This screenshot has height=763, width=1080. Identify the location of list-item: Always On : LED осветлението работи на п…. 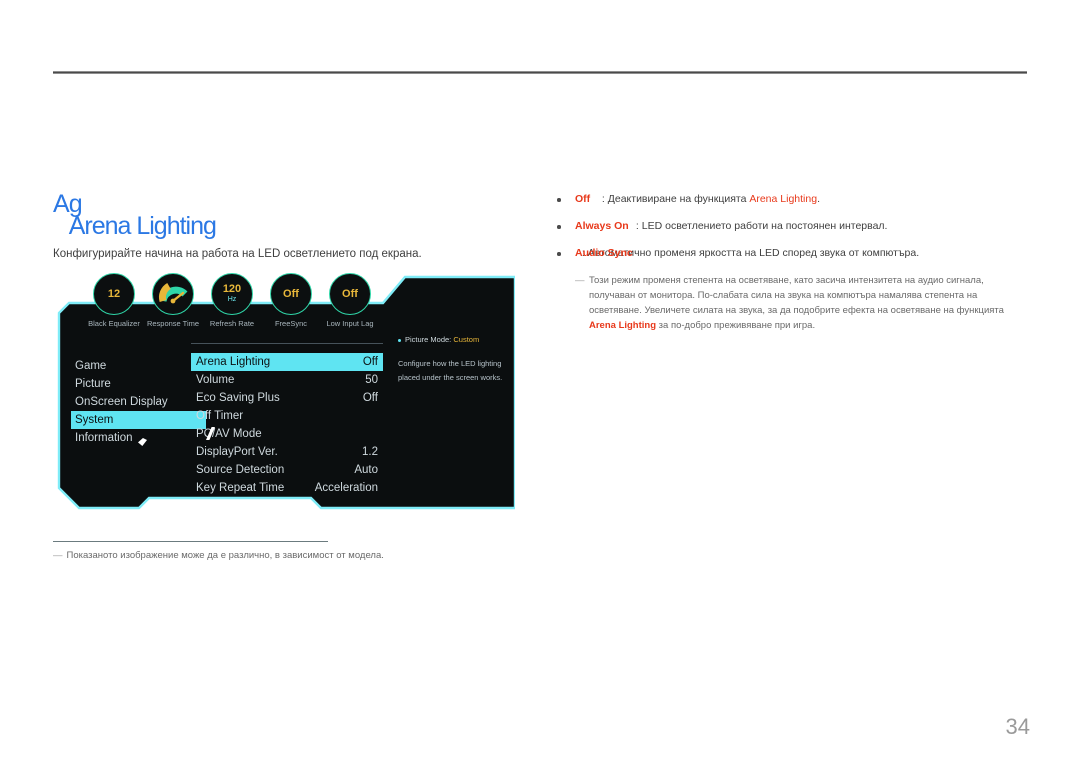
(793, 226).